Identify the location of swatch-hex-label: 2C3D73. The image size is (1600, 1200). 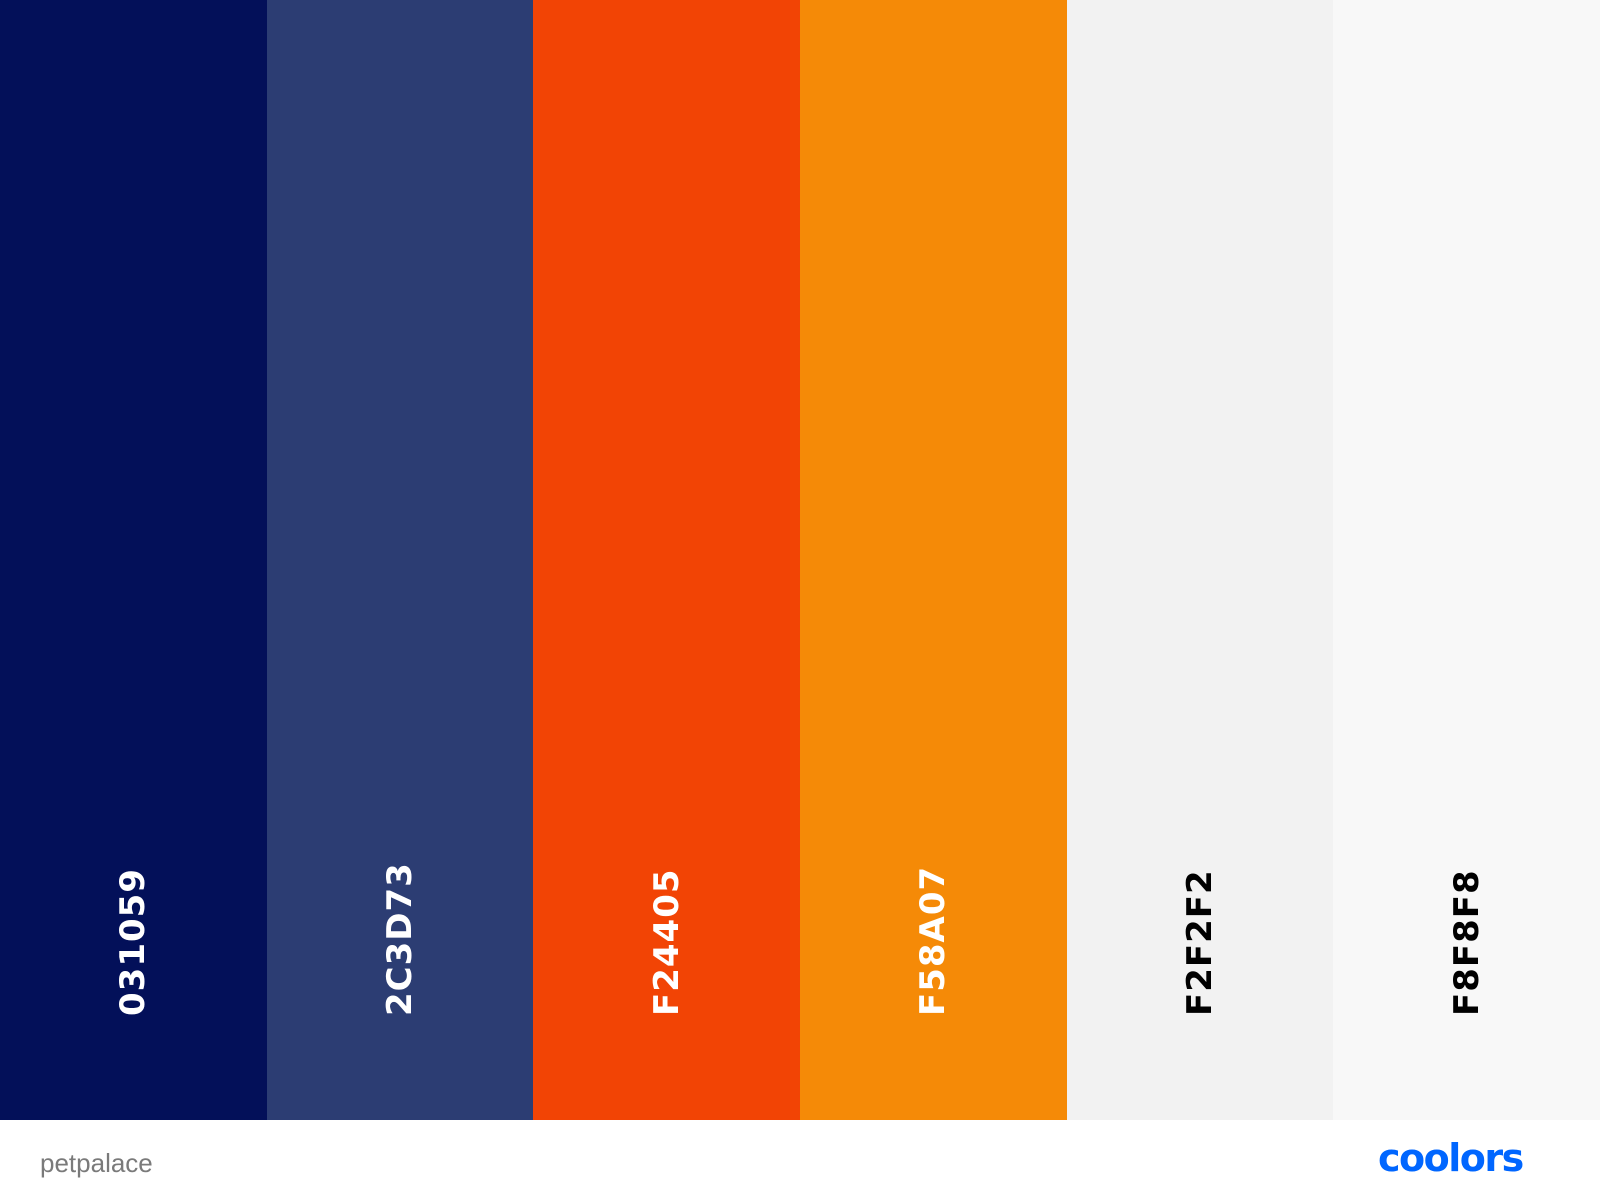
(400, 939).